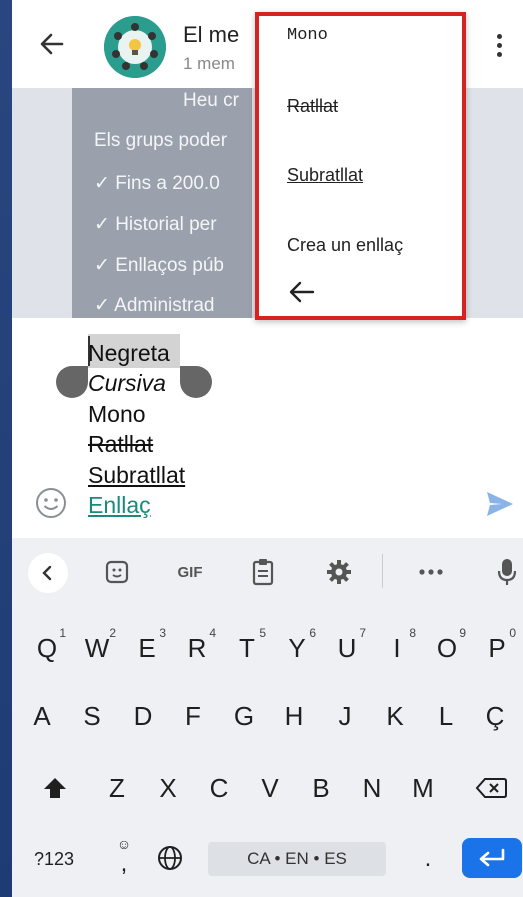  Describe the element at coordinates (155, 224) in the screenshot. I see `intro-list-item: ✓ Historial per` at that location.